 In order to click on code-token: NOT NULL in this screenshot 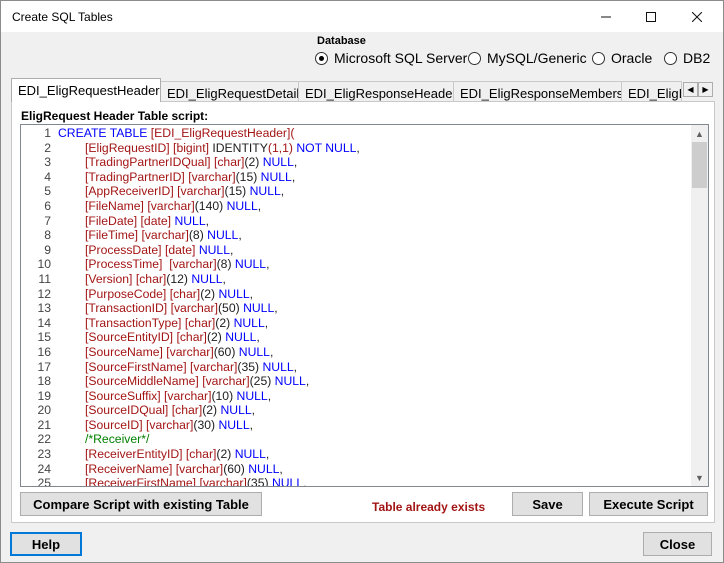, I will do `click(326, 147)`.